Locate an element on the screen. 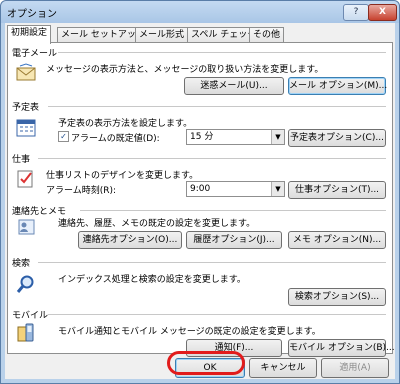 The width and height of the screenshot is (400, 384). search-description: インデックス処理と検索の設定を変更します。 is located at coordinates (152, 280).